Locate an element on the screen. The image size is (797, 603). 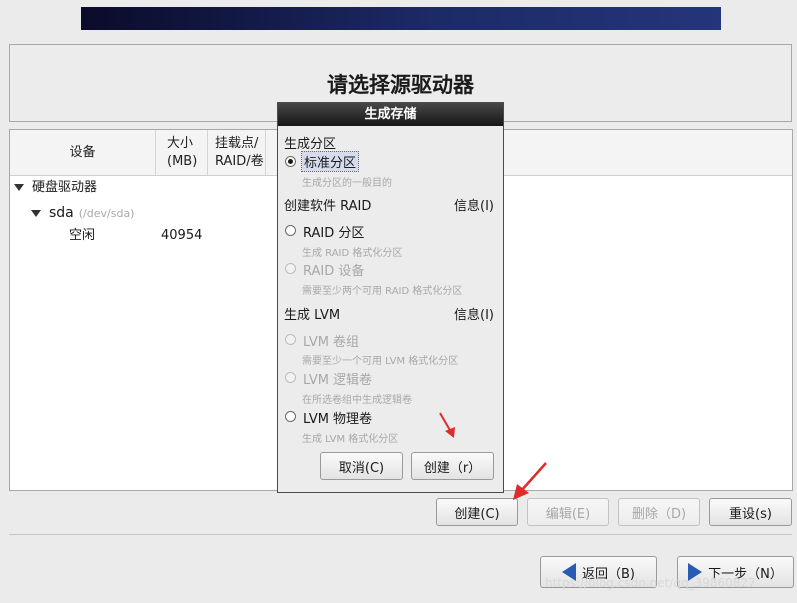
dialog-cancel-button: 取消(C) is located at coordinates (361, 466).